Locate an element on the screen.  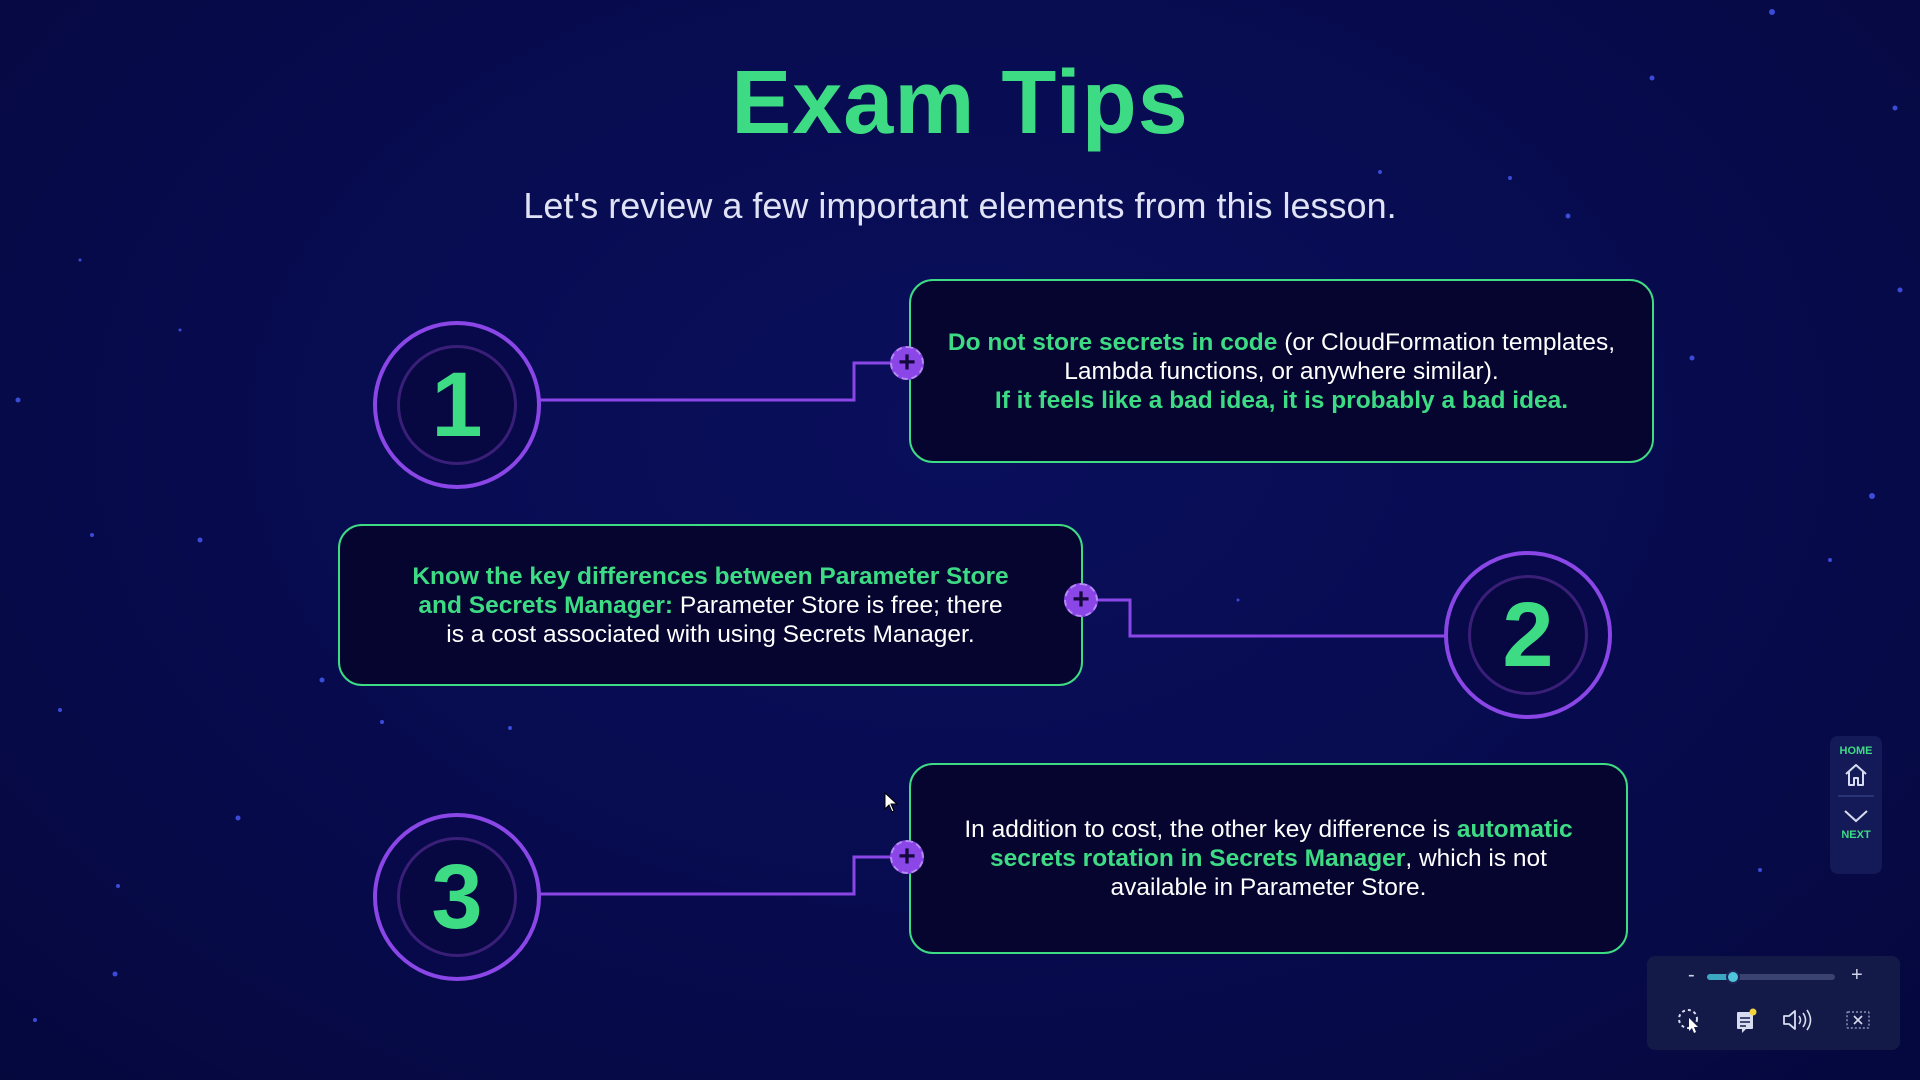
notes-icon is located at coordinates (1747, 1020).